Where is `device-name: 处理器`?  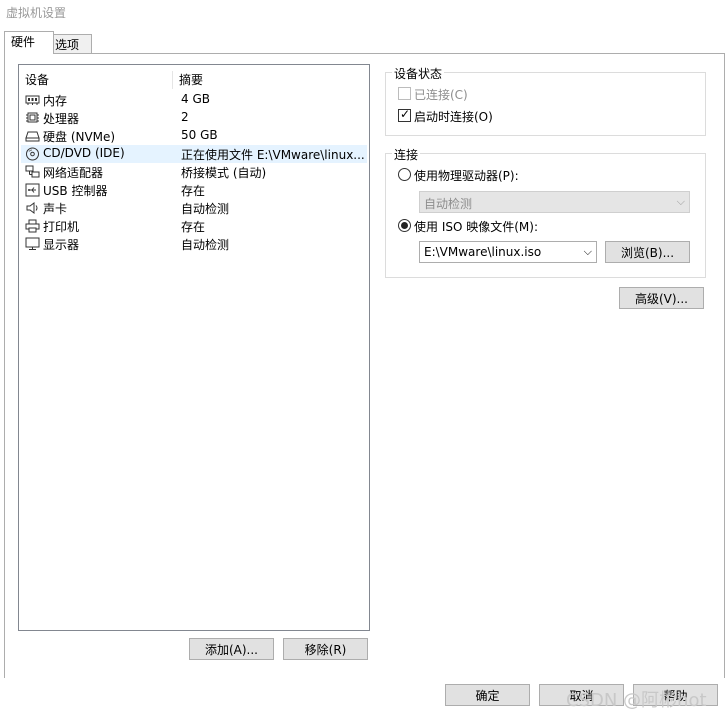 device-name: 处理器 is located at coordinates (61, 119).